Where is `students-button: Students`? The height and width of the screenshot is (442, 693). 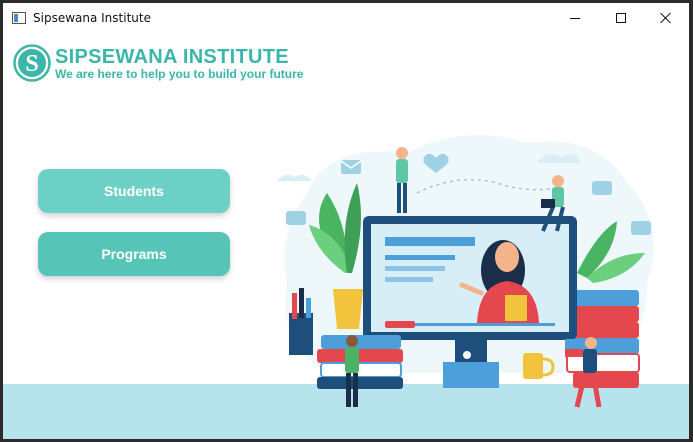 students-button: Students is located at coordinates (134, 191).